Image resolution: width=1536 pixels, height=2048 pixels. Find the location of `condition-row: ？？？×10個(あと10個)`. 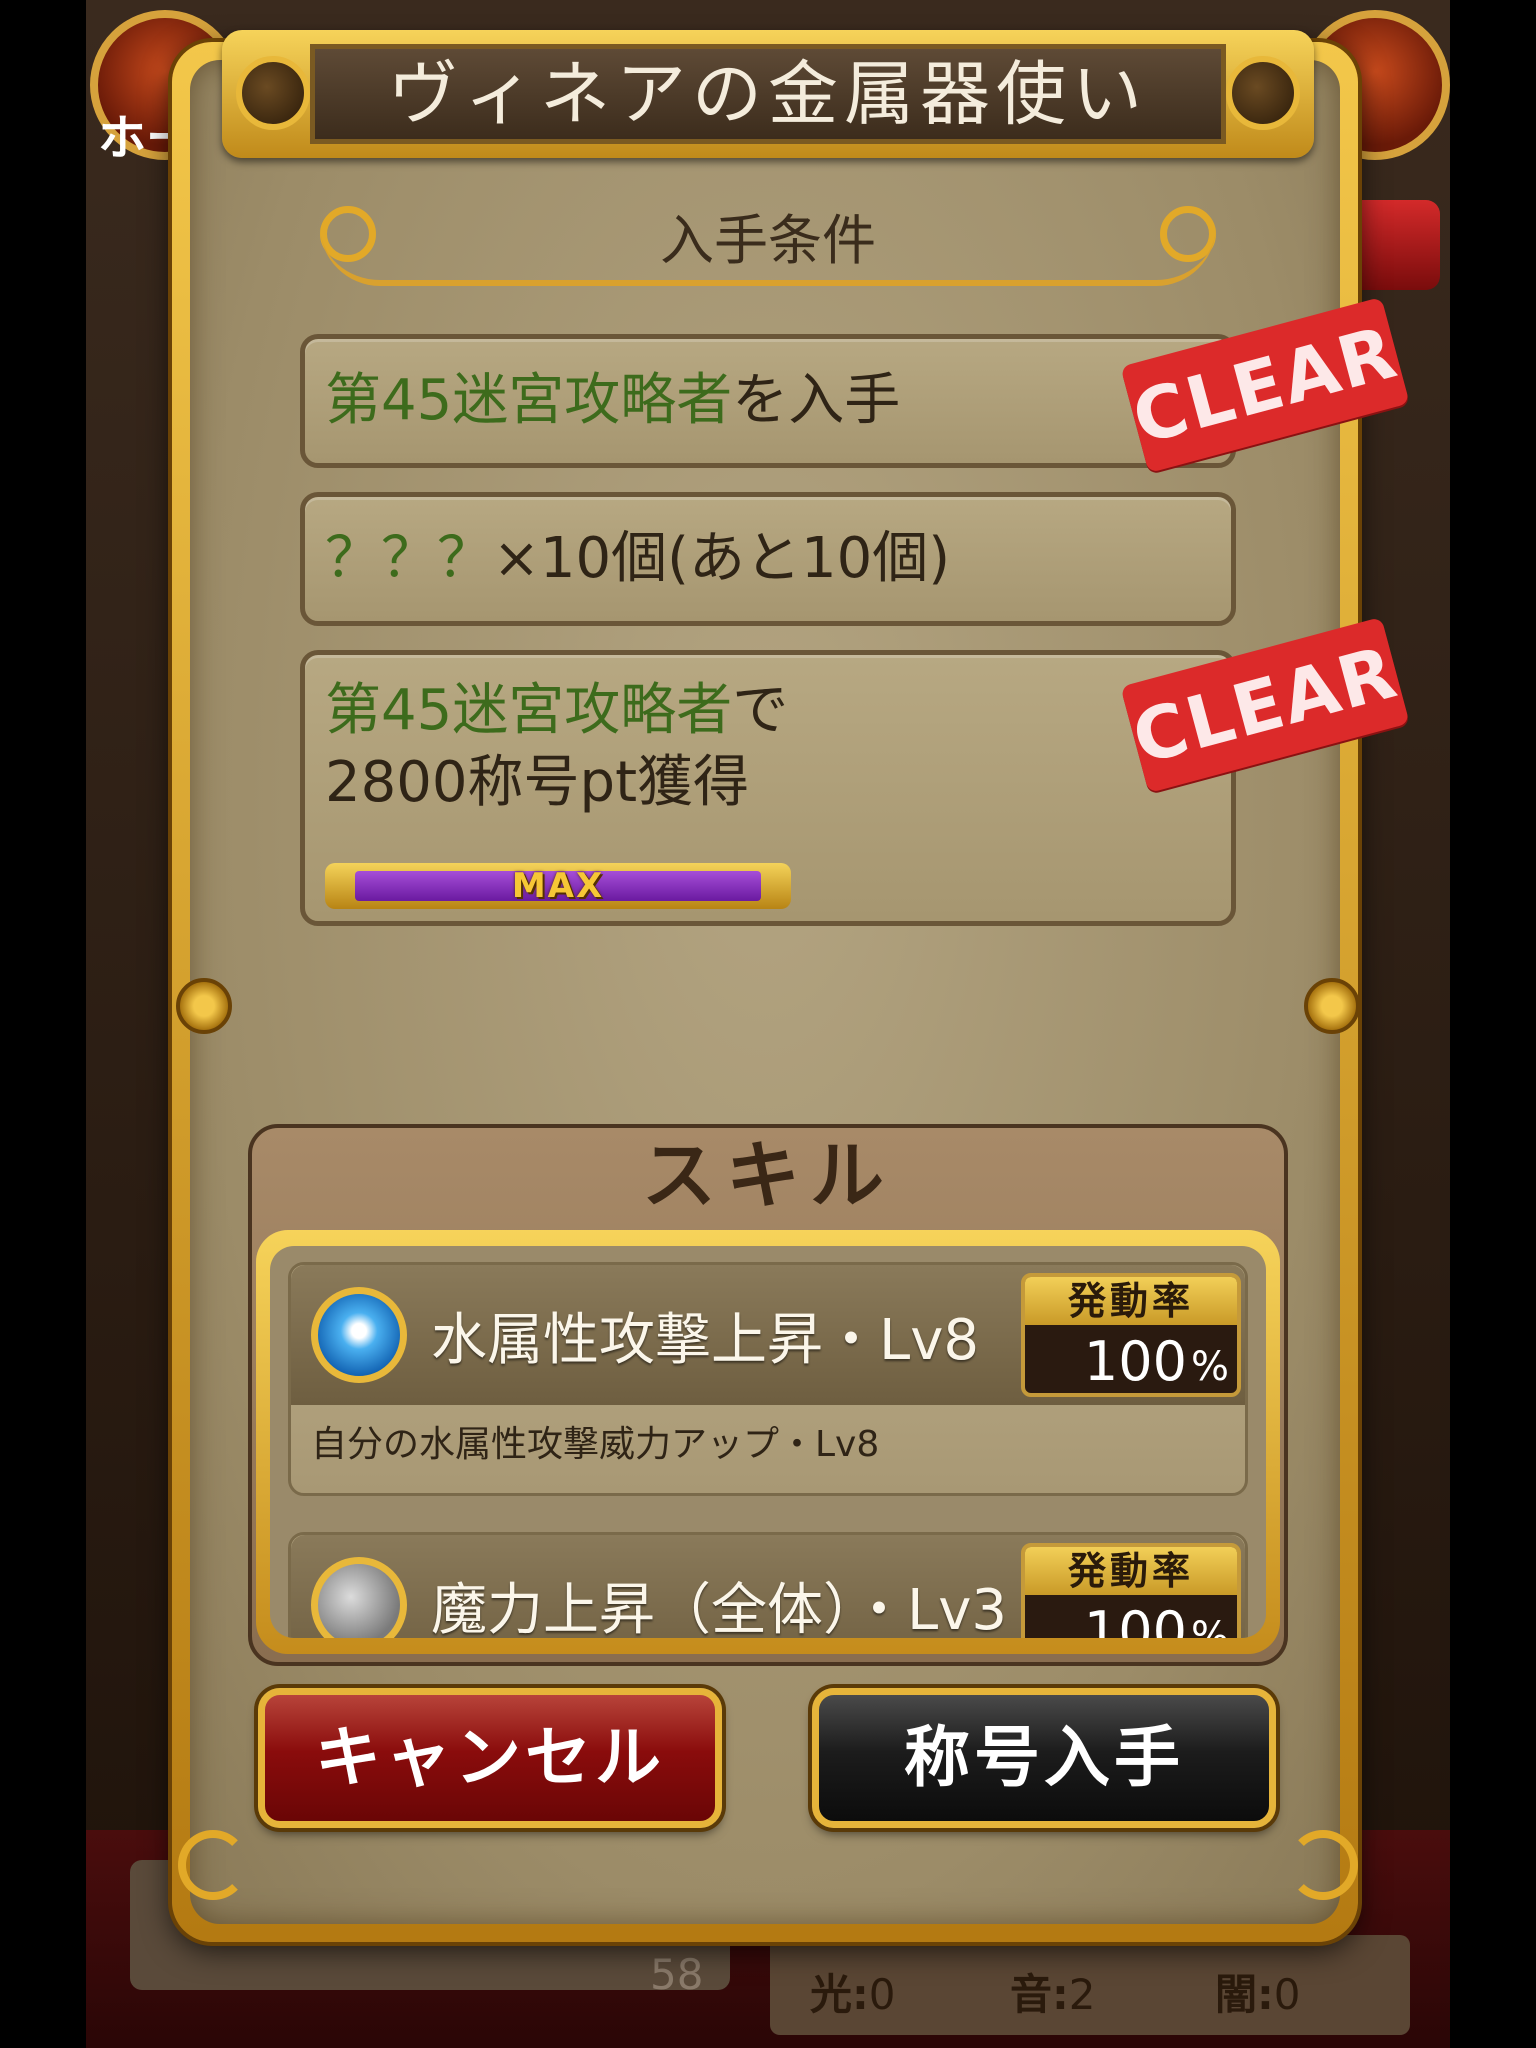

condition-row: ？？？×10個(あと10個) is located at coordinates (768, 559).